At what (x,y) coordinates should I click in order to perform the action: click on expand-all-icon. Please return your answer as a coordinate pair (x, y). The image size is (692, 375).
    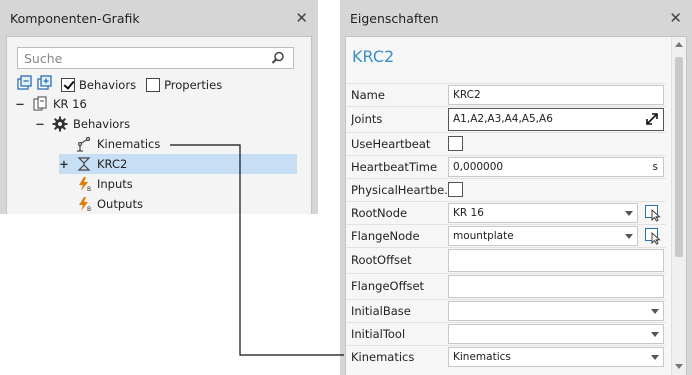
    Looking at the image, I should click on (45, 84).